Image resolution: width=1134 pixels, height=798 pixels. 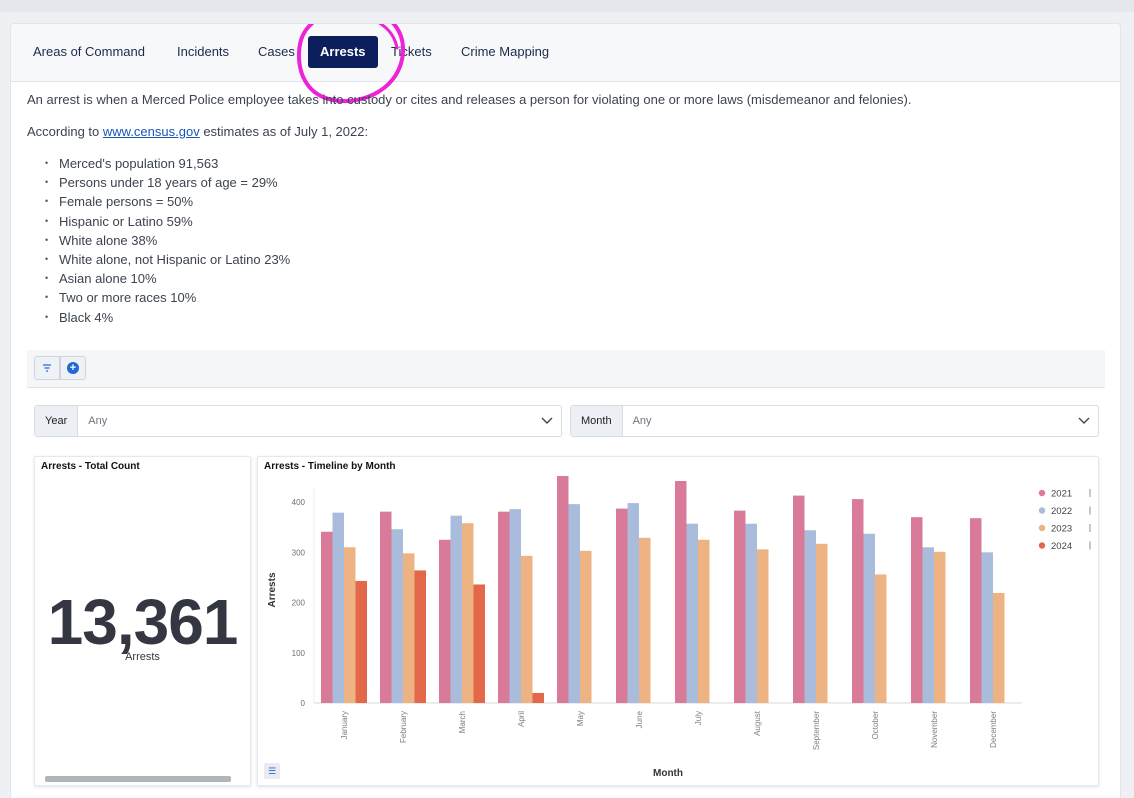 What do you see at coordinates (361, 641) in the screenshot?
I see `bar-2024-january` at bounding box center [361, 641].